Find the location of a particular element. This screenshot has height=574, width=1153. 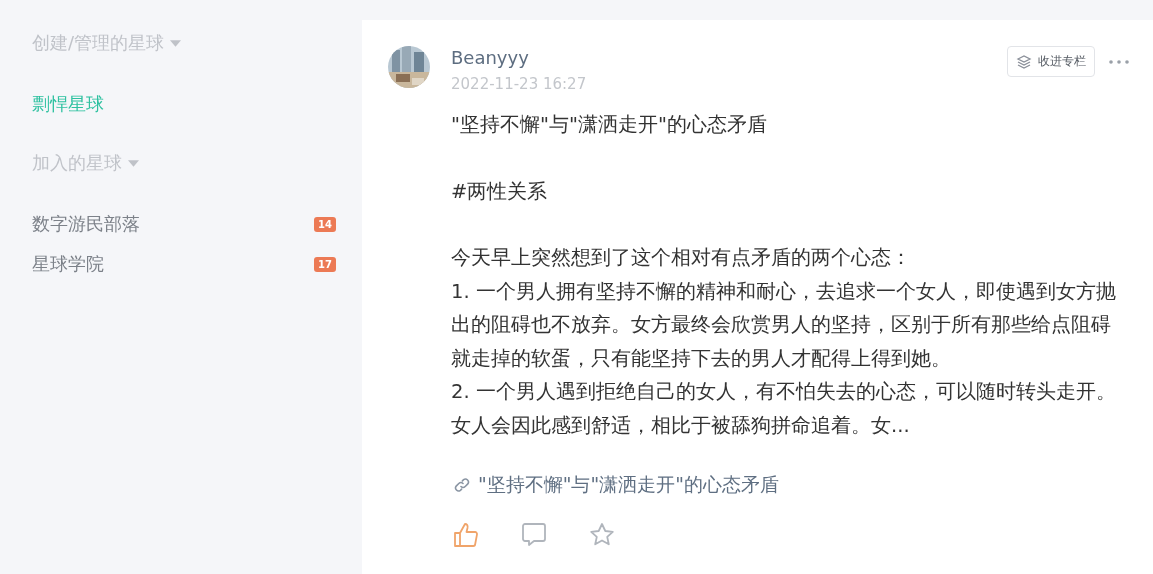

post-paragraph: #两性关系 is located at coordinates (500, 191).